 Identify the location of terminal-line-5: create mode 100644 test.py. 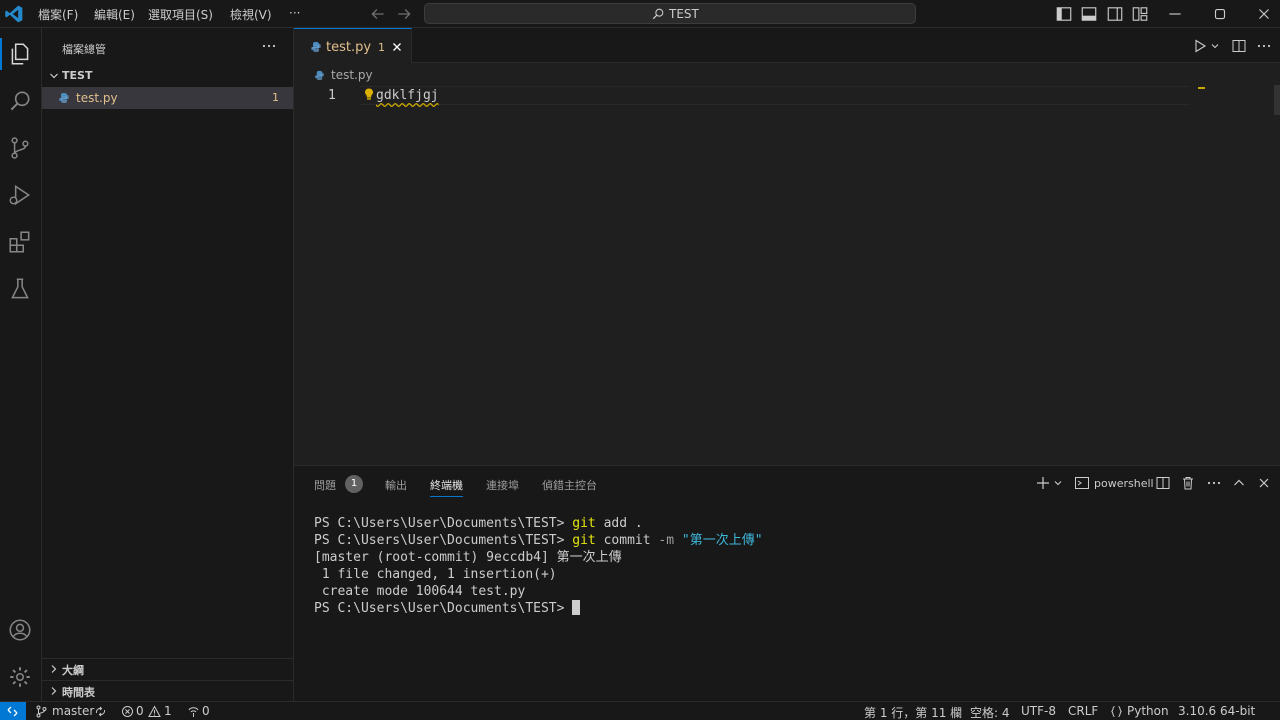
(420, 591).